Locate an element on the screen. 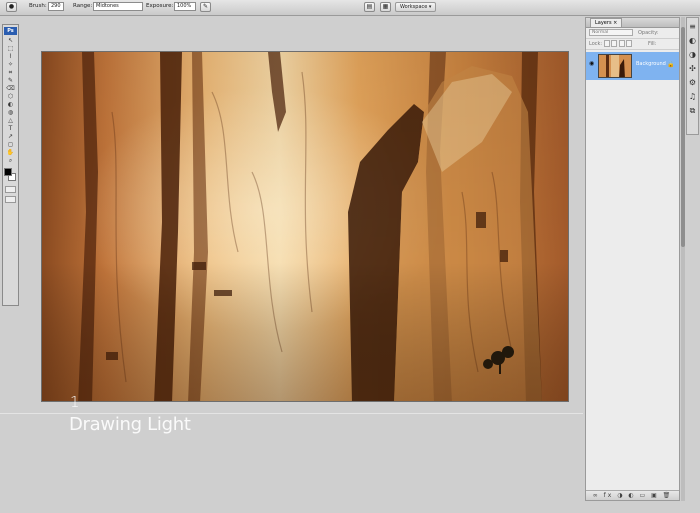  range-select: Midtones is located at coordinates (118, 6).